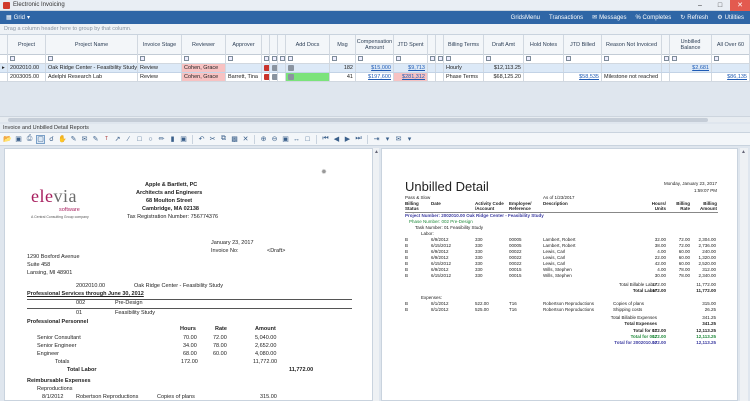  Describe the element at coordinates (583, 45) in the screenshot. I see `col-header-jtd-billed: JTD Billed` at that location.